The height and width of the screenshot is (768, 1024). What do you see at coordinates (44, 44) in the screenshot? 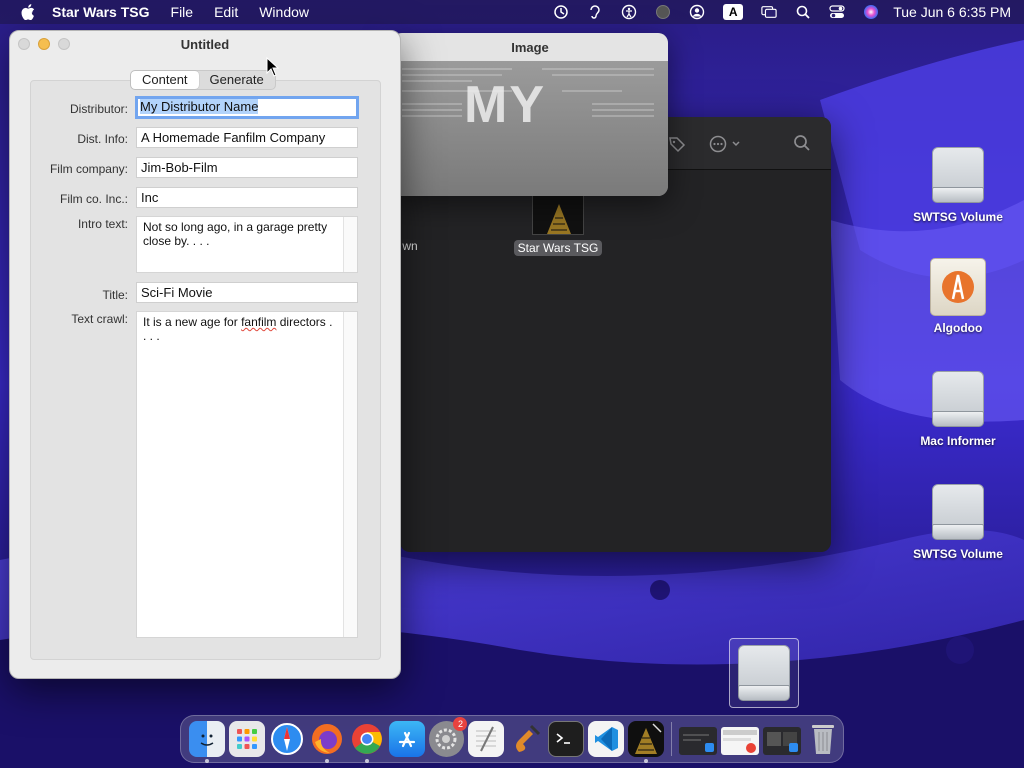
I see `minimize-window-button` at bounding box center [44, 44].